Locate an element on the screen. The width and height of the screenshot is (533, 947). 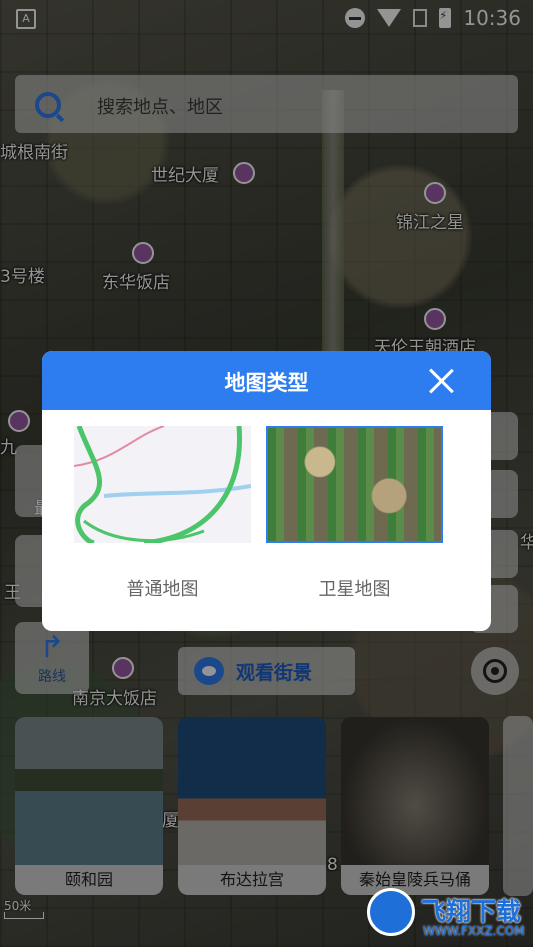
satellite-map-label: 卫星地图 is located at coordinates (354, 588).